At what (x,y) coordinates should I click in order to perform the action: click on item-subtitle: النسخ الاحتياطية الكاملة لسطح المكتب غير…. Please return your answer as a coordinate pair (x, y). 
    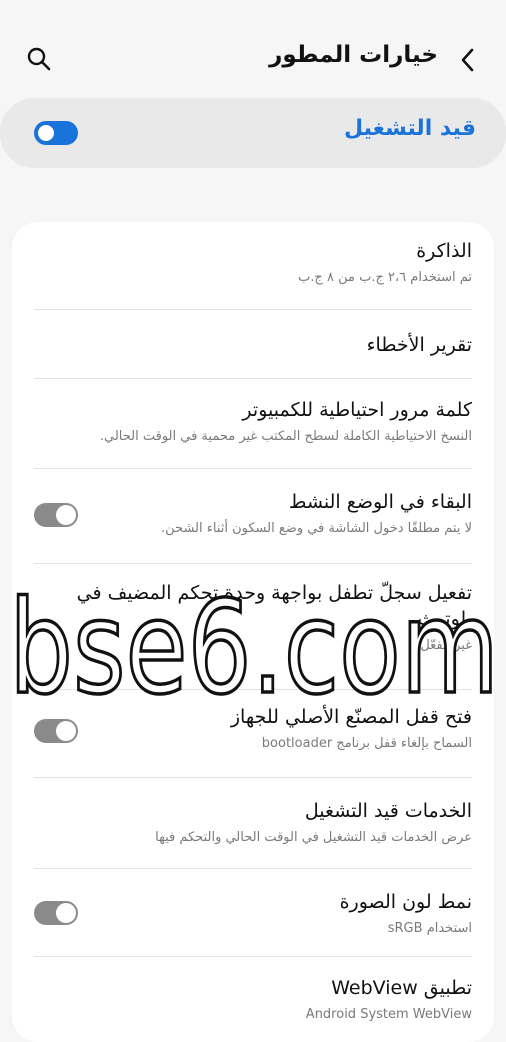
    Looking at the image, I should click on (285, 436).